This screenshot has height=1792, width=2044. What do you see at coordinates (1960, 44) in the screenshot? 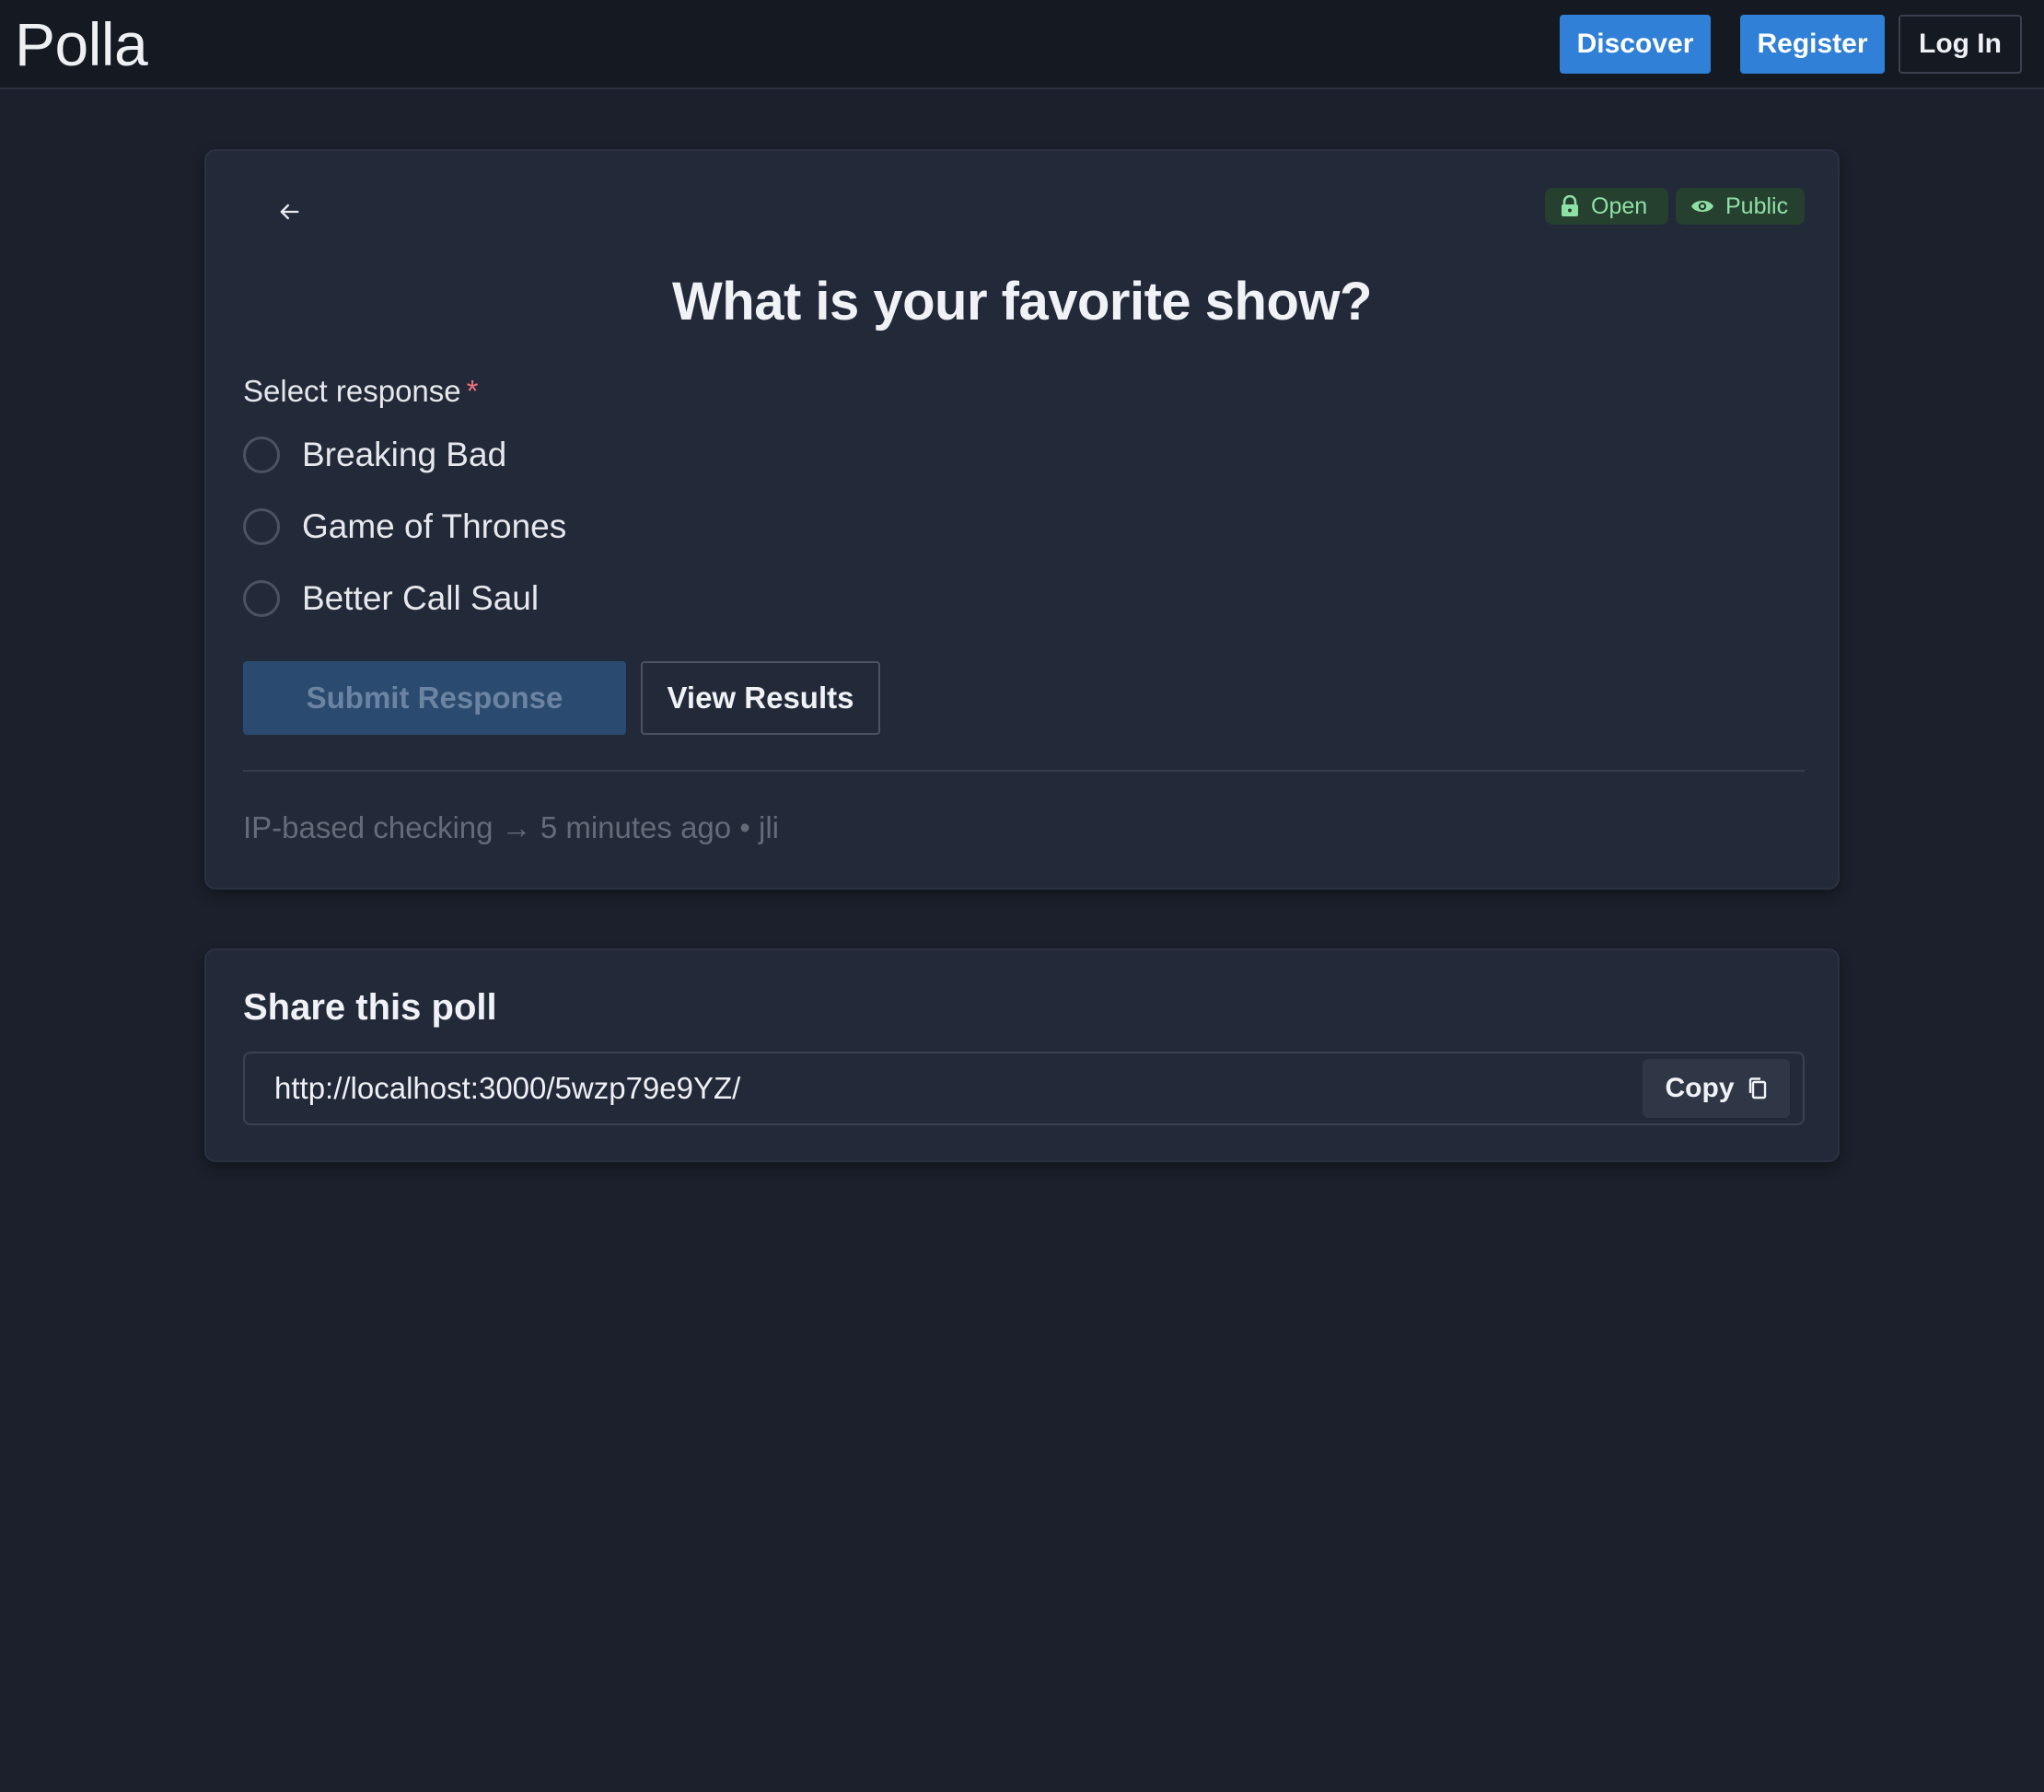
I see `login-button: Log In` at bounding box center [1960, 44].